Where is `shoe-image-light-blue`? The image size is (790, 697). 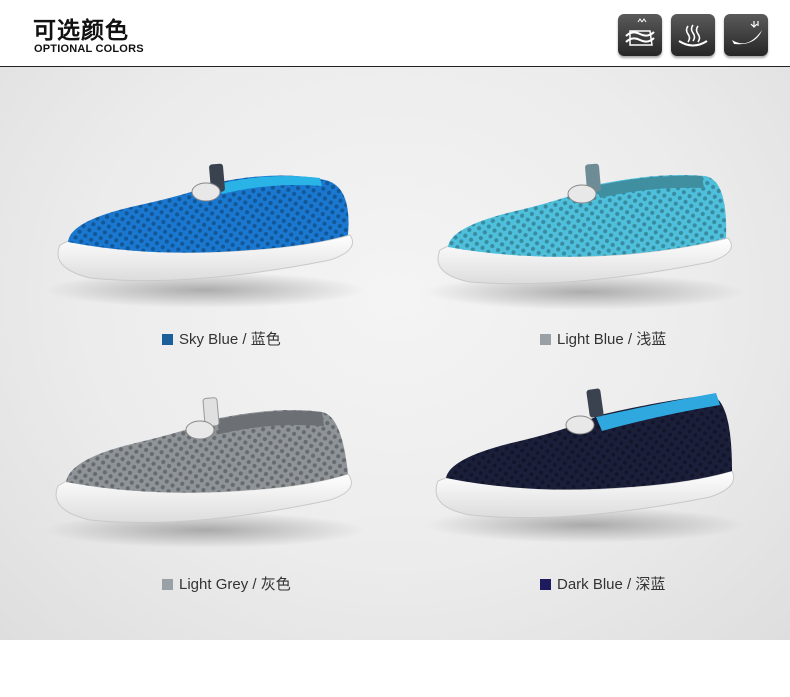
shoe-image-light-blue is located at coordinates (585, 236).